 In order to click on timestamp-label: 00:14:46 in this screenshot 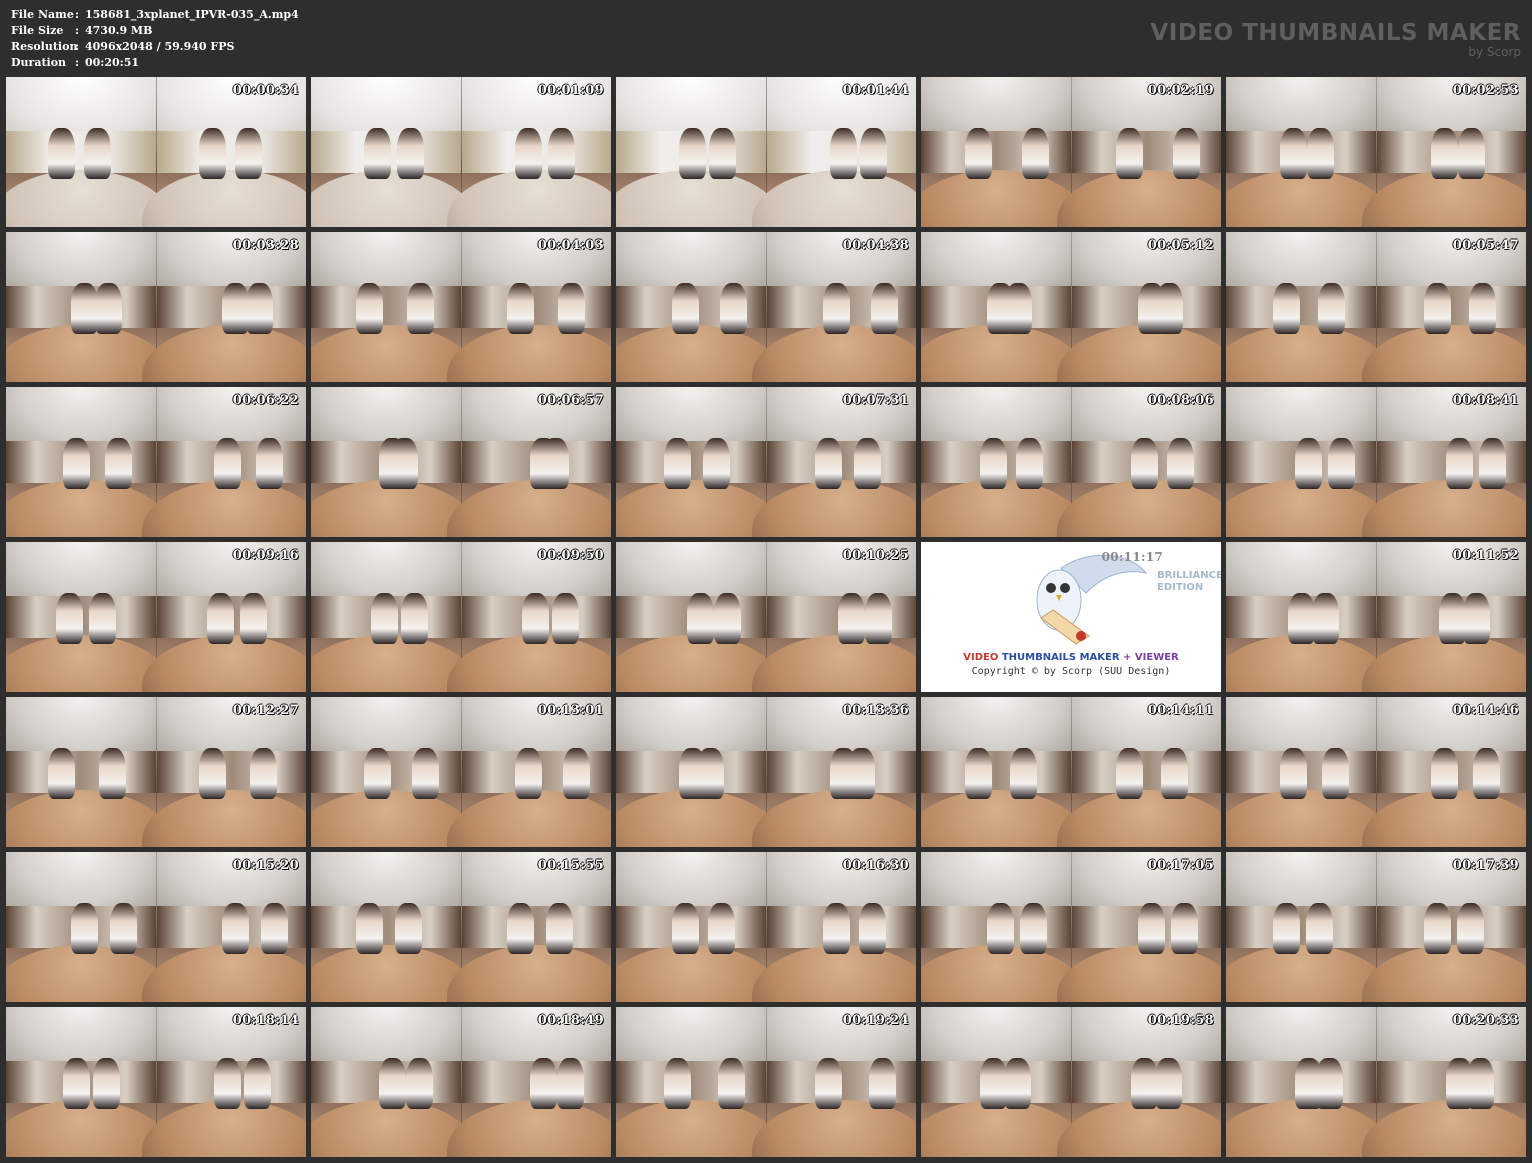, I will do `click(1485, 710)`.